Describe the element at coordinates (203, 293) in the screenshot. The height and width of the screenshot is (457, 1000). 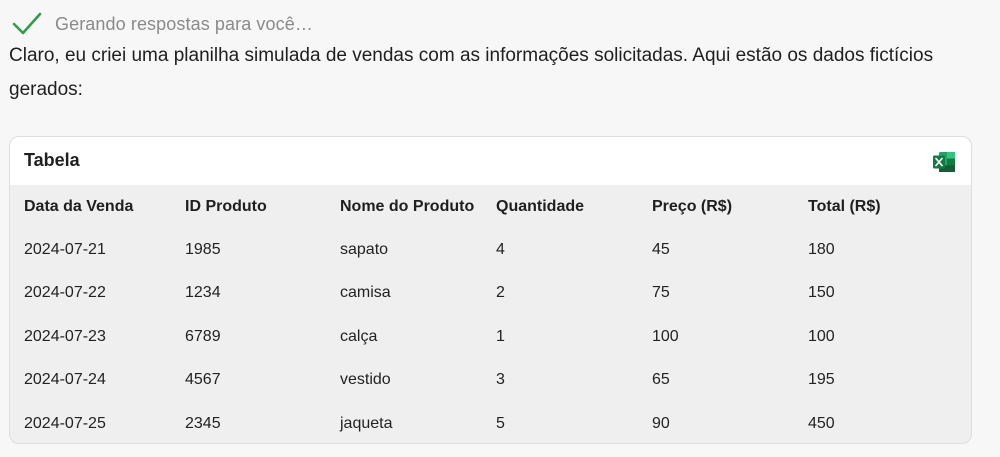
I see `table-cell: 1234` at that location.